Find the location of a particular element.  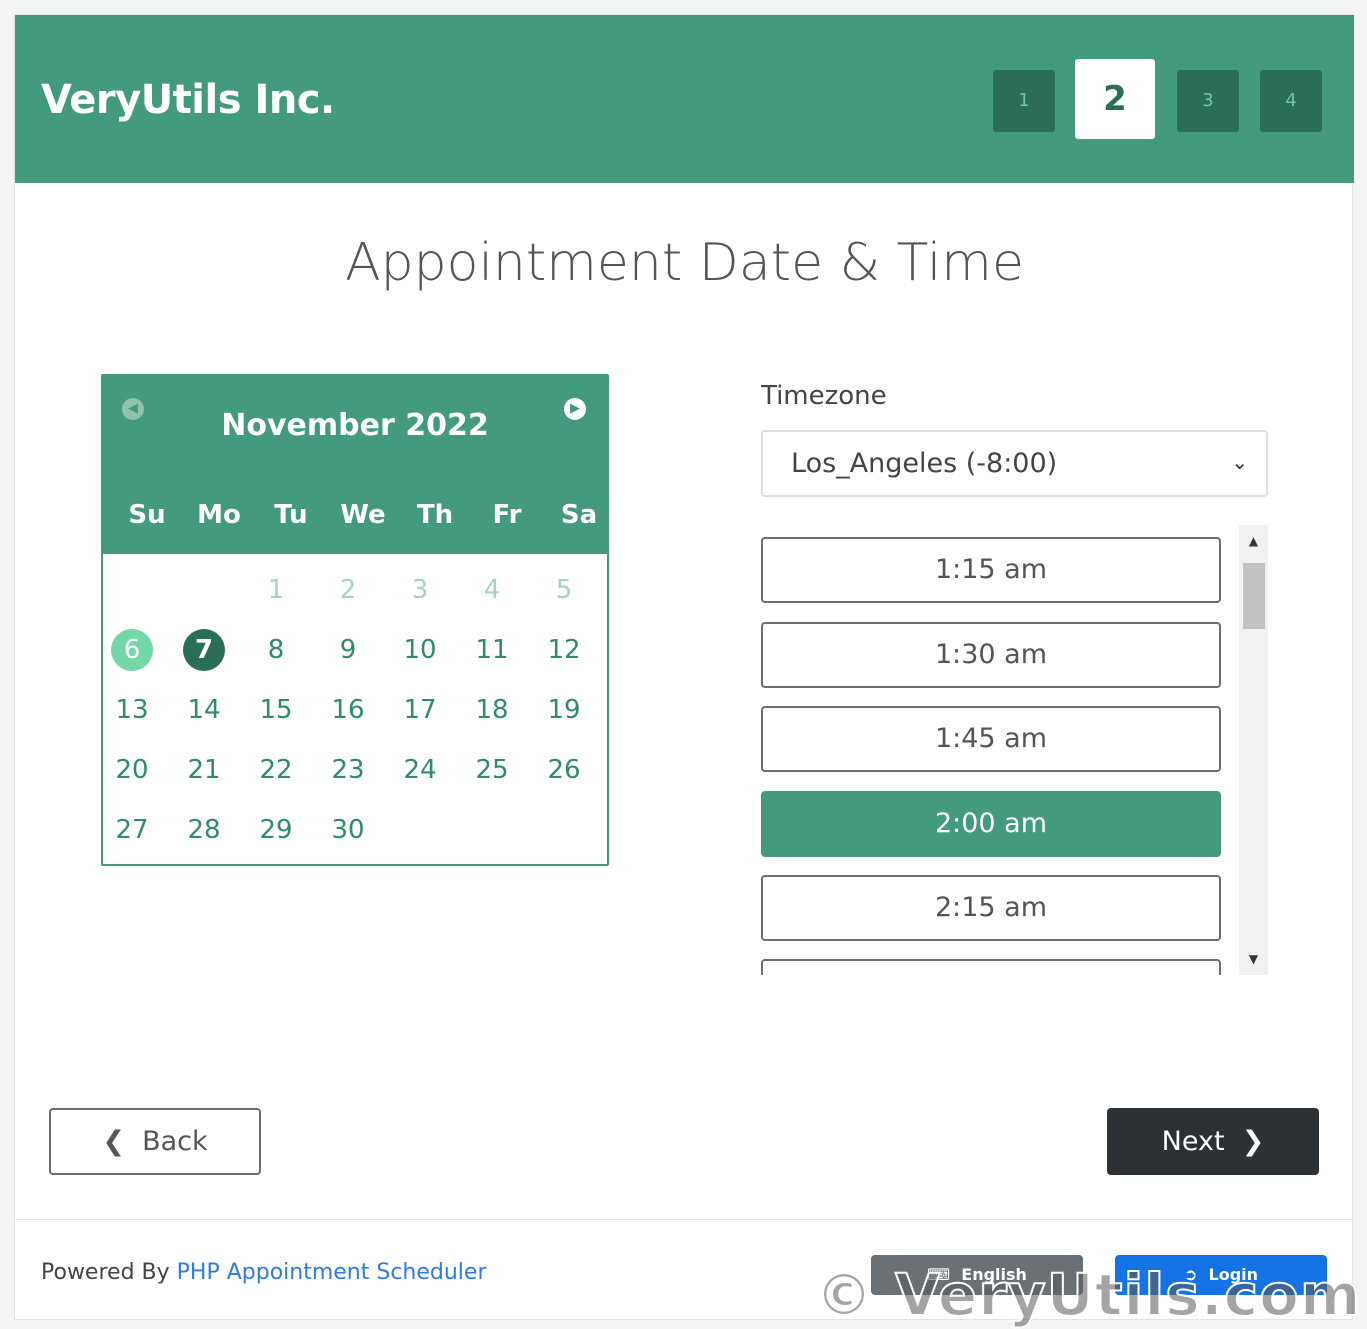

calendar-day-number: 5 is located at coordinates (564, 590).